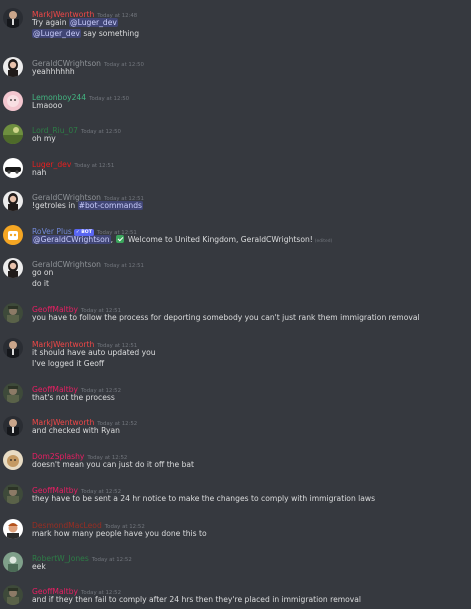  I want to click on text-span: yeahhhhhh, so click(53, 71).